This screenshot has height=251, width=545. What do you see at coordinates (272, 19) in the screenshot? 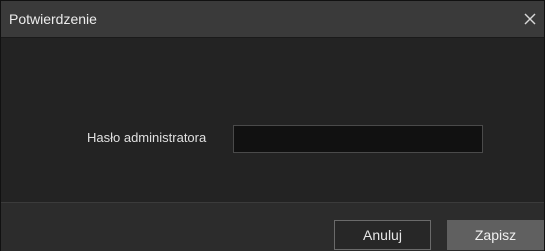
I see `dialog-titlebar: Potwierdzenie` at bounding box center [272, 19].